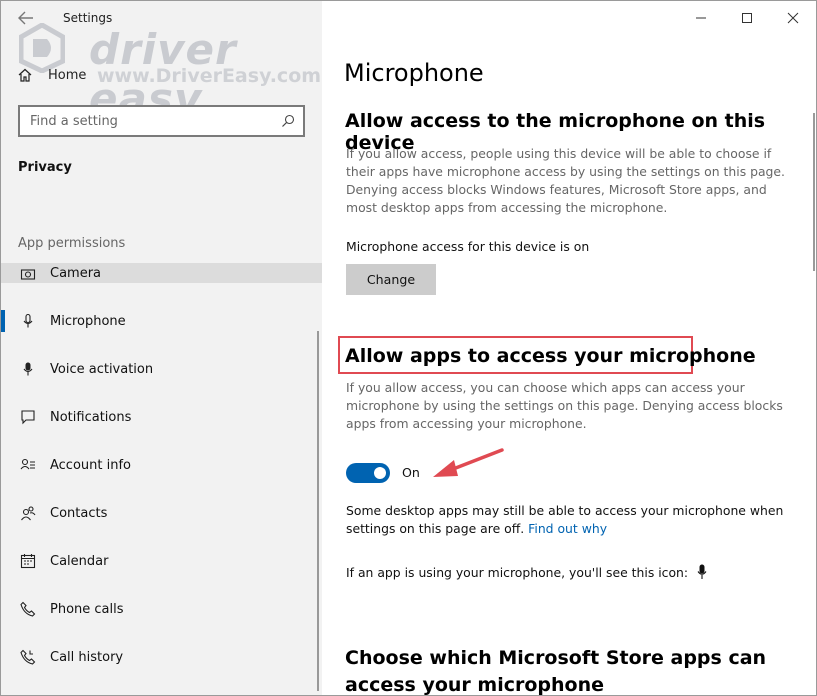  Describe the element at coordinates (72, 243) in the screenshot. I see `group-title-app-permissions: App permissions` at that location.